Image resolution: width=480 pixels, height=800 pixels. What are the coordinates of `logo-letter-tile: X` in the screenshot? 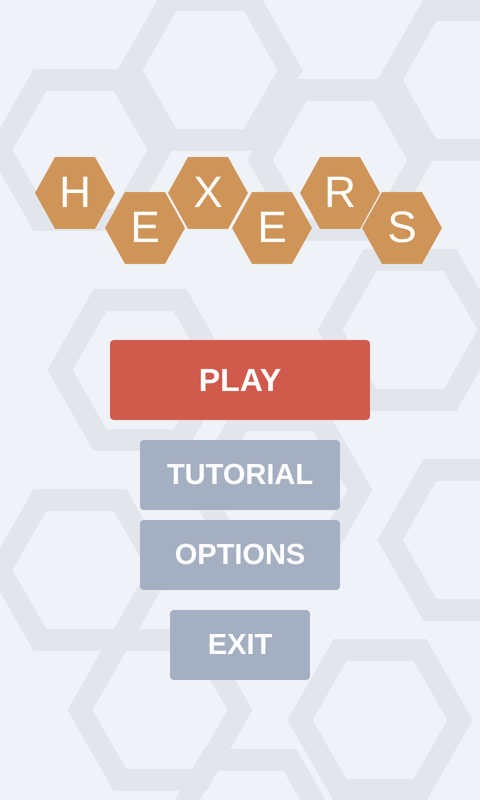 It's located at (208, 193).